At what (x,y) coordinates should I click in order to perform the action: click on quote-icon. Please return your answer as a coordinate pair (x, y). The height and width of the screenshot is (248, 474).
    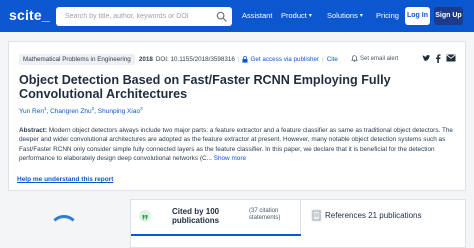
    Looking at the image, I should click on (145, 216).